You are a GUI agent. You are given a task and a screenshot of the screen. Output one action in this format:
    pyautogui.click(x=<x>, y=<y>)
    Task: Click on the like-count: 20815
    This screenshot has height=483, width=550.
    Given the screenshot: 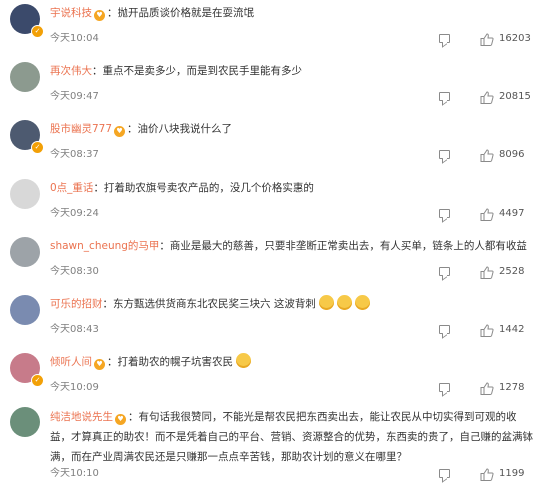 What is the action you would take?
    pyautogui.click(x=515, y=96)
    